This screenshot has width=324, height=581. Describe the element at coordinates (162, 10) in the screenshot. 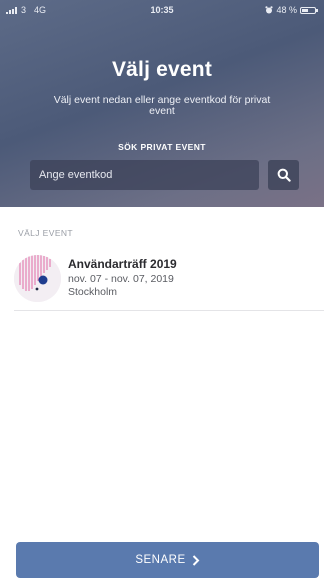

I see `status-bar: 3 4G 10:35 48 %` at that location.